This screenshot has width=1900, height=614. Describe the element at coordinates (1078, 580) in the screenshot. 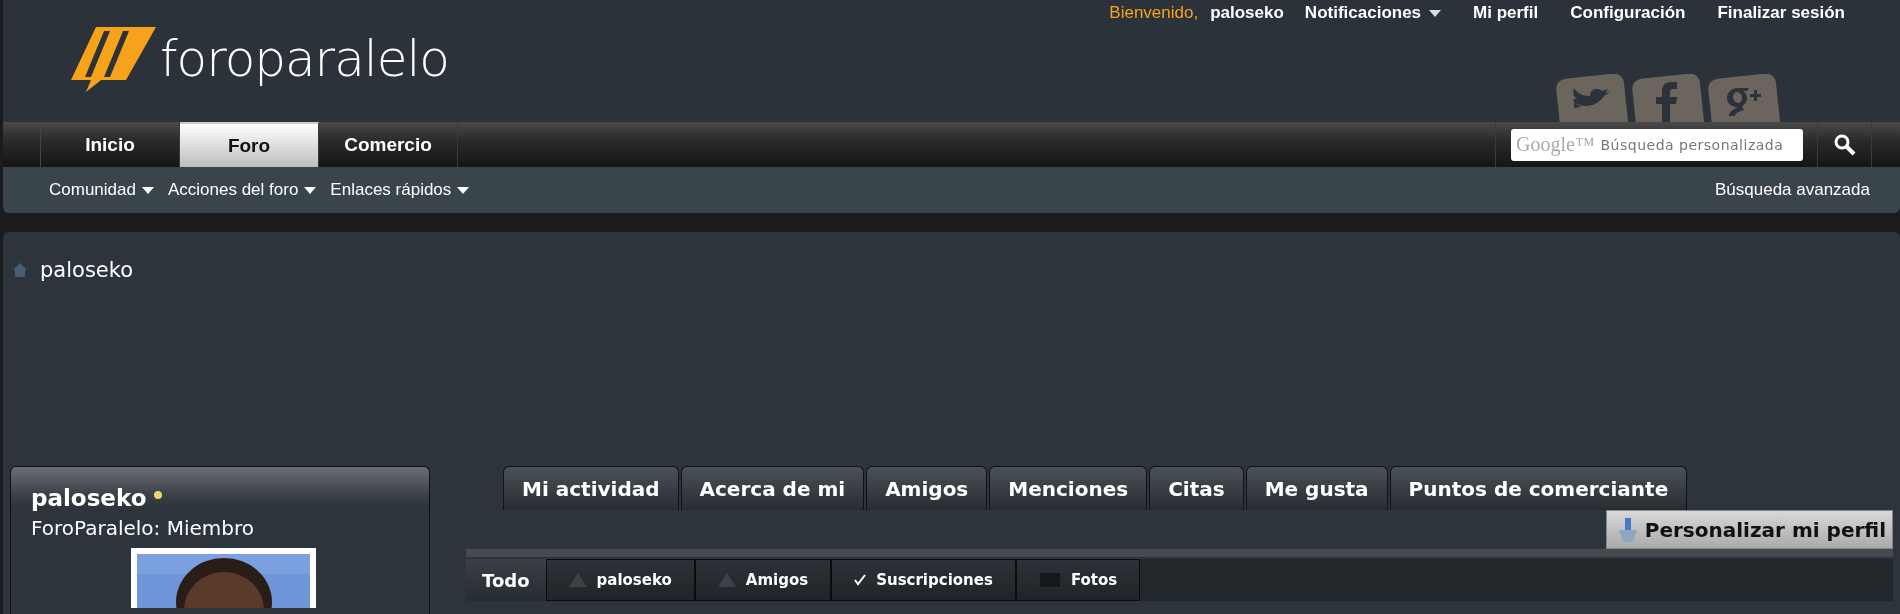

I see `activity-filter-tab: Fotos` at that location.